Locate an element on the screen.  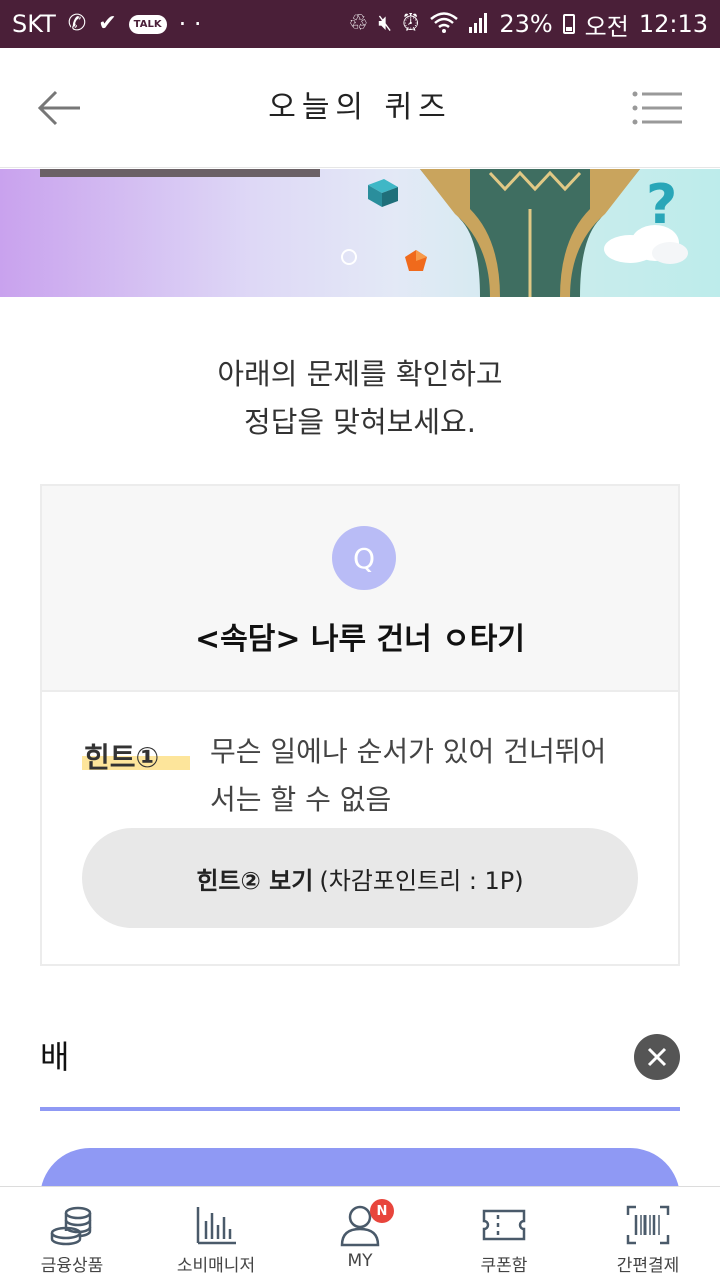
cube-decoration-icon is located at coordinates (383, 193).